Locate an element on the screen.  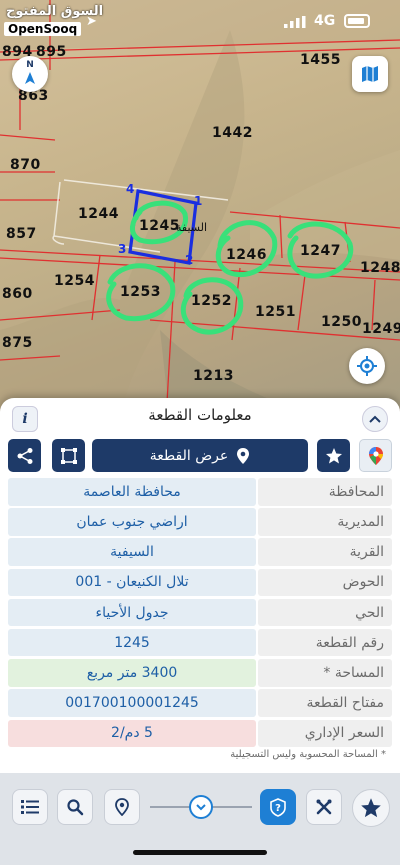
zoom-slider-handle is located at coordinates (201, 807).